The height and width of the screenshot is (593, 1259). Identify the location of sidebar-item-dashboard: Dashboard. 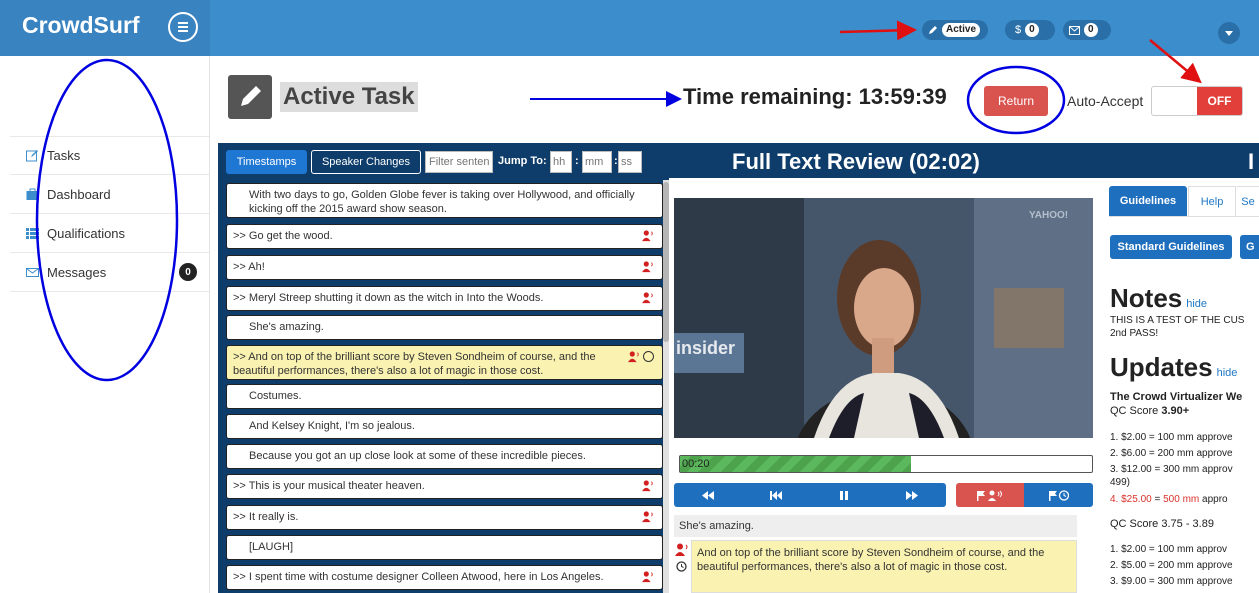
(109, 194).